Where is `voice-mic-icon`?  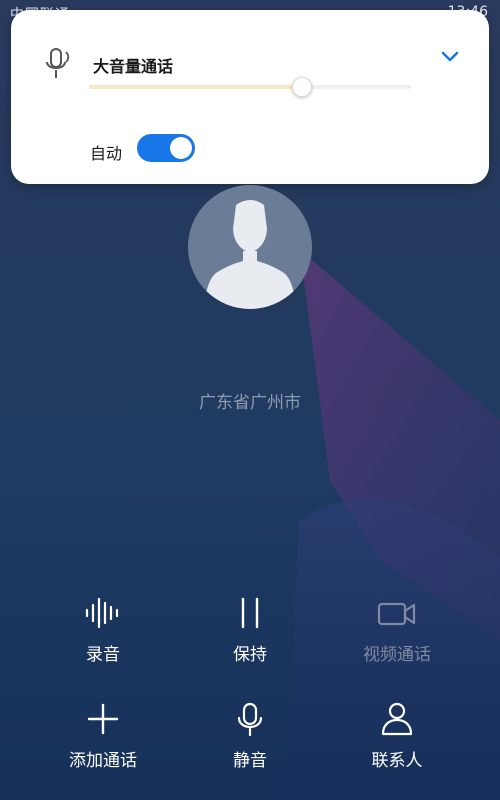 voice-mic-icon is located at coordinates (58, 63).